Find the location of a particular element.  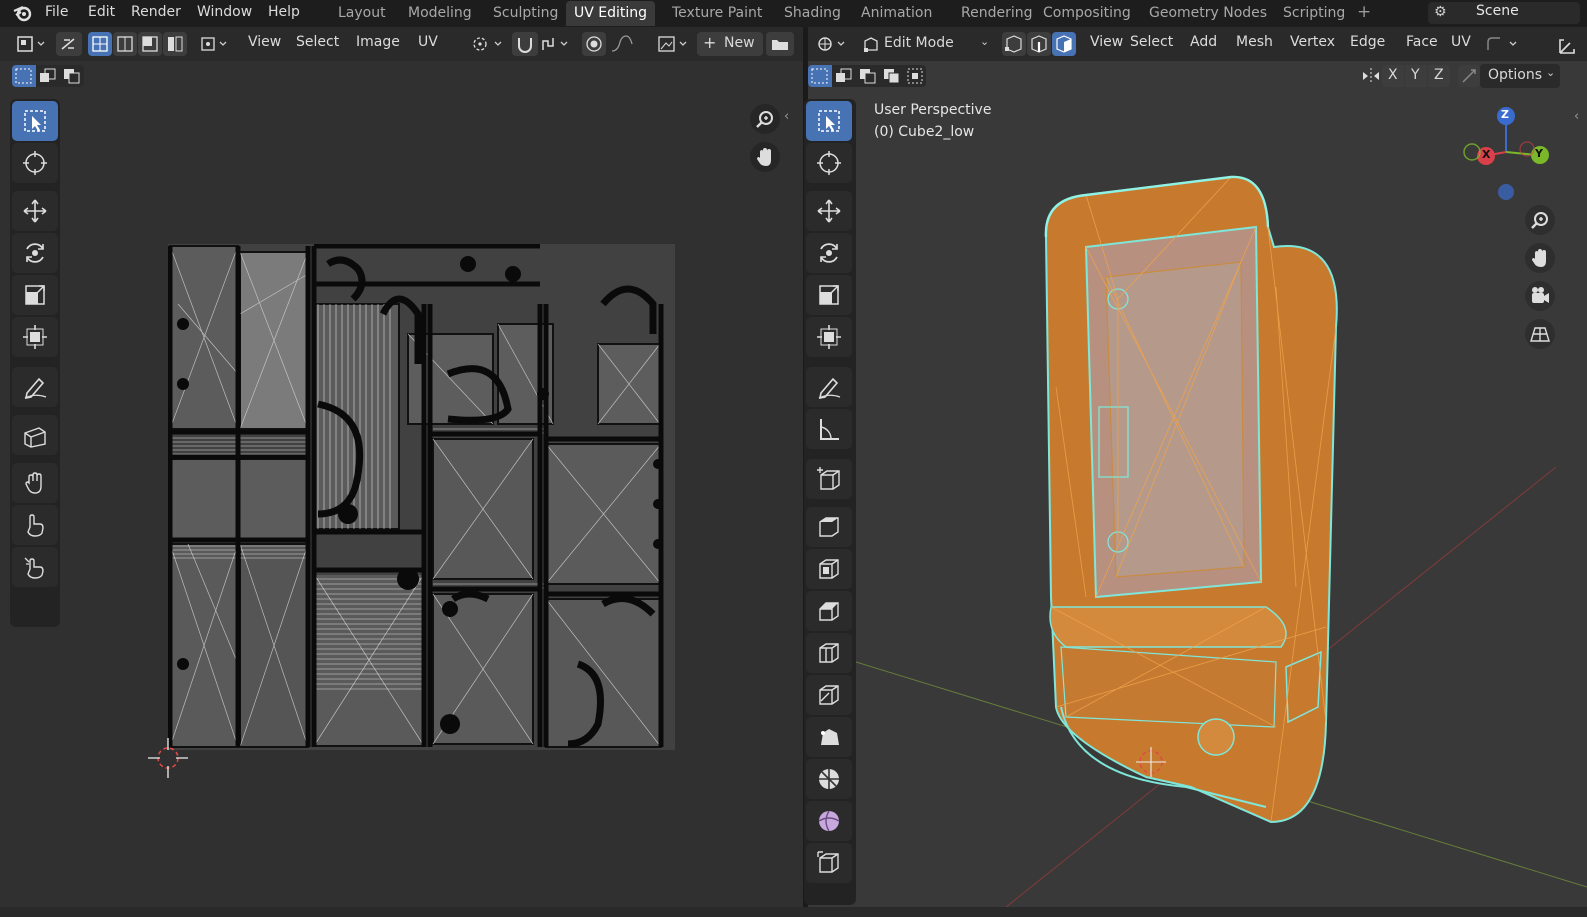

new-image-button: + New is located at coordinates (730, 44).